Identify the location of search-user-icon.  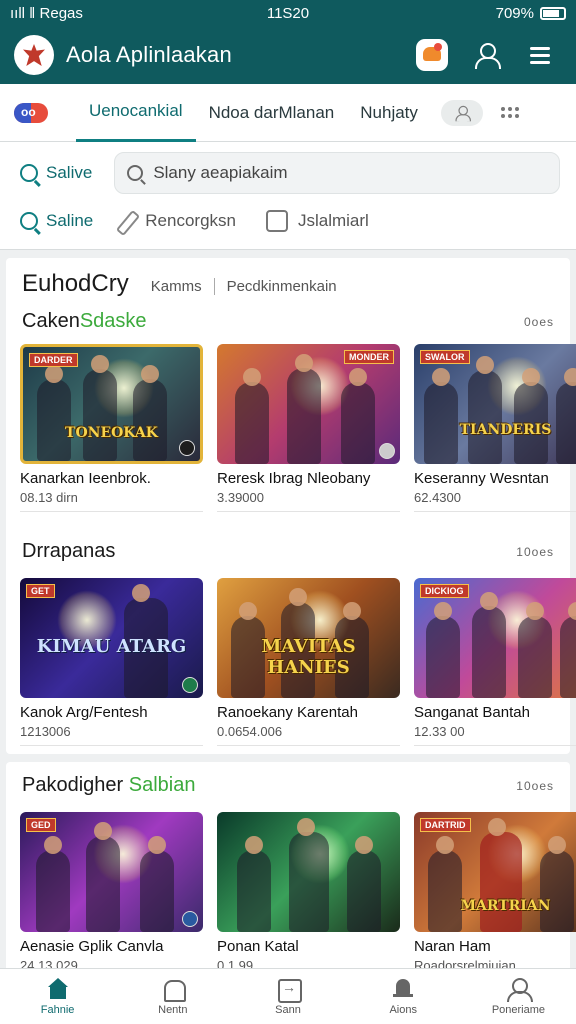
(463, 113).